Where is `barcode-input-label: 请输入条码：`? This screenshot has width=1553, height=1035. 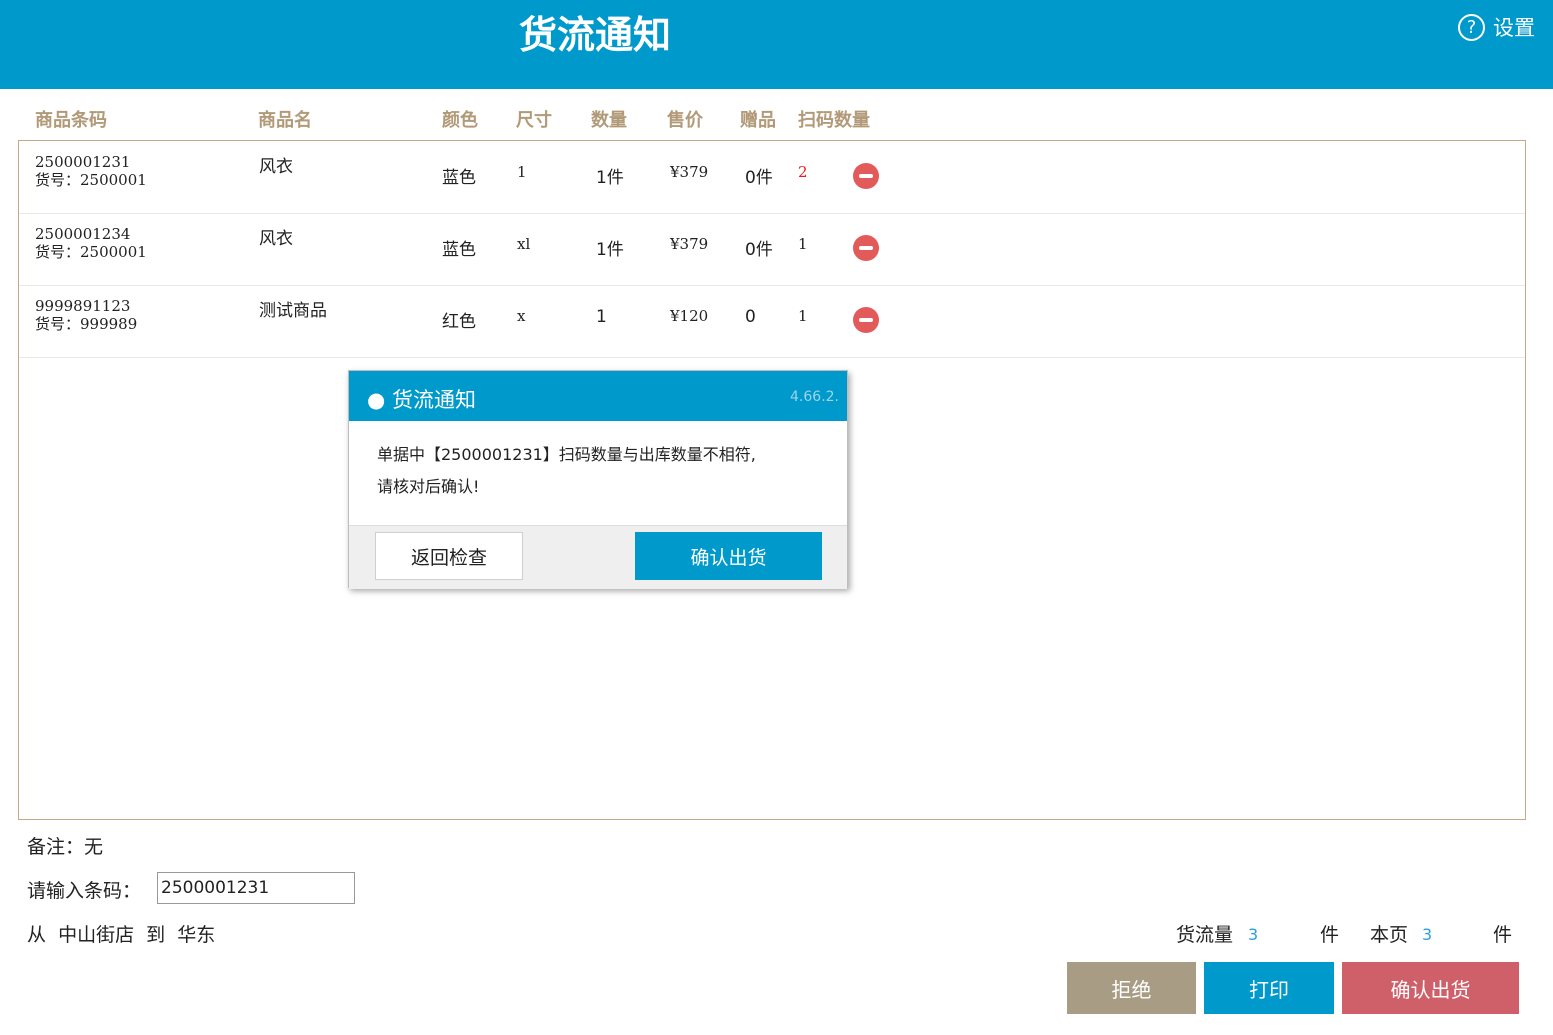 barcode-input-label: 请输入条码： is located at coordinates (84, 891).